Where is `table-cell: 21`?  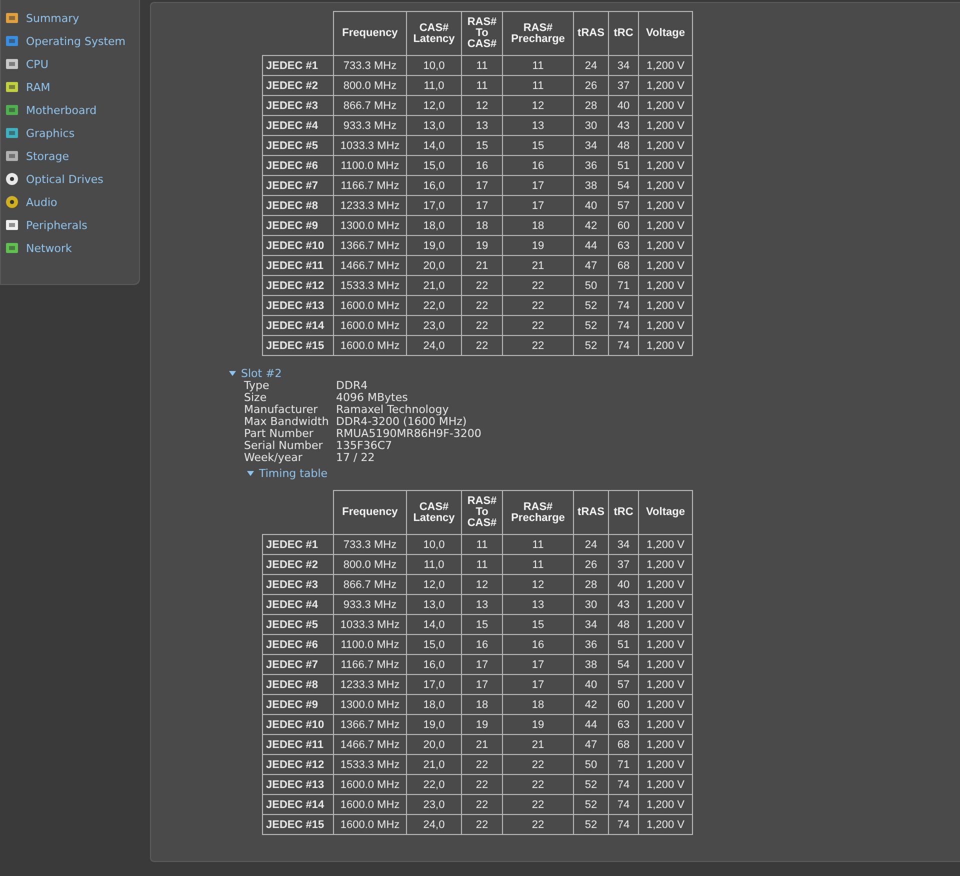 table-cell: 21 is located at coordinates (482, 744).